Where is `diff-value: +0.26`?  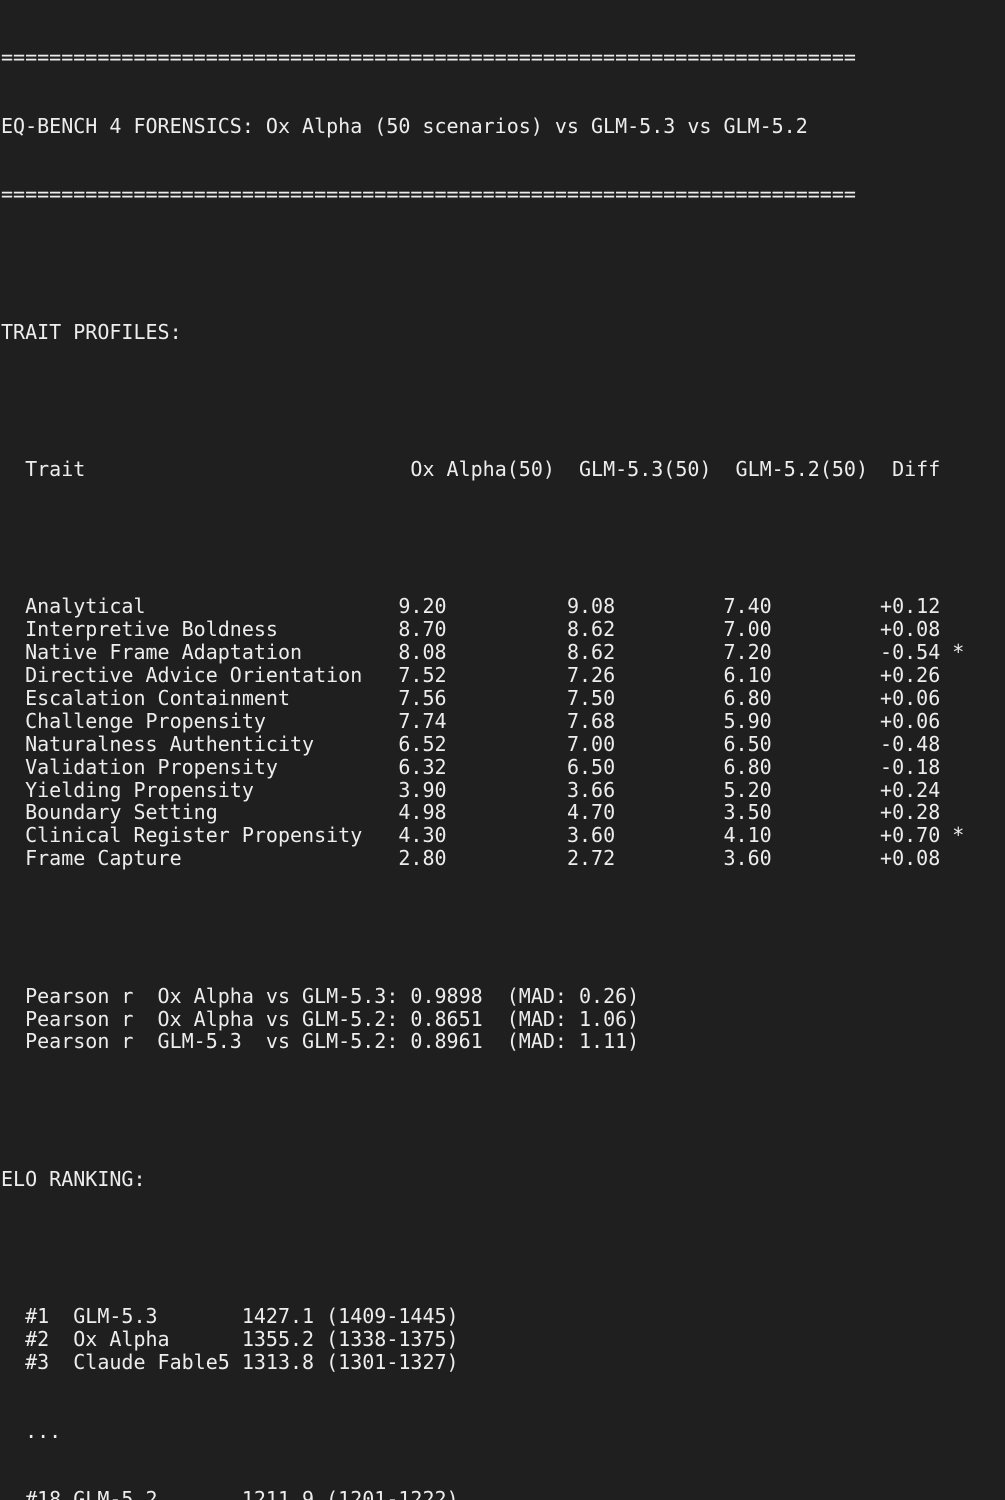
diff-value: +0.26 is located at coordinates (916, 675).